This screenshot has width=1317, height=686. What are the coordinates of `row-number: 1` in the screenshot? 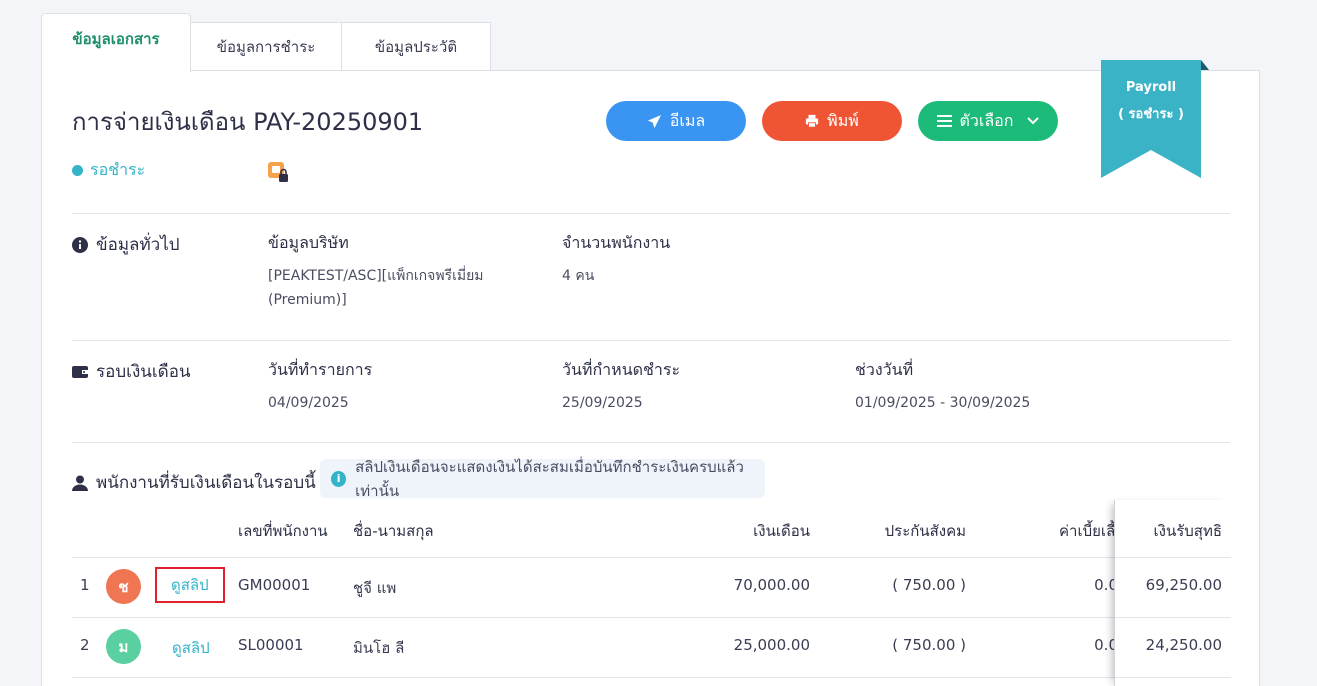 It's located at (85, 585).